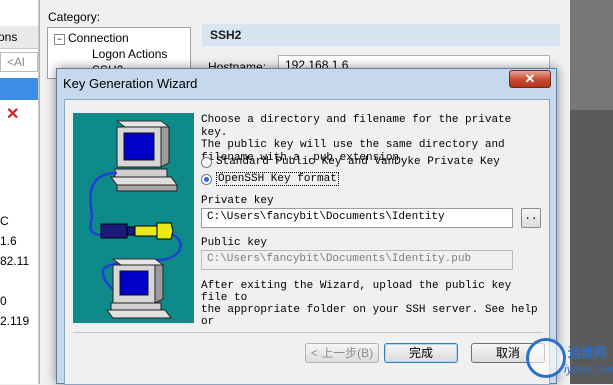 The width and height of the screenshot is (613, 385). I want to click on background-list-item: 2.119, so click(15, 321).